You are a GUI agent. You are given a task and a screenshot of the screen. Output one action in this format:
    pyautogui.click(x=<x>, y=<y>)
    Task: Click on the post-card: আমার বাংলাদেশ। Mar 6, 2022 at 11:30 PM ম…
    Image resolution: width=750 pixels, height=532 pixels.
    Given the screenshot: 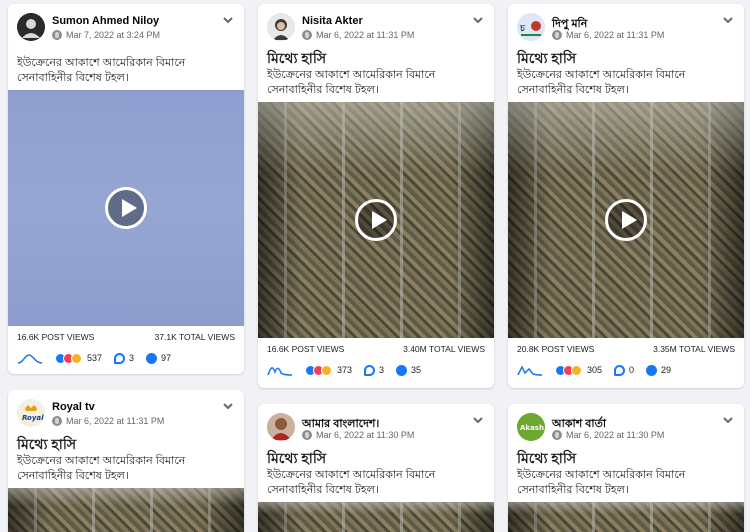 What is the action you would take?
    pyautogui.click(x=376, y=468)
    